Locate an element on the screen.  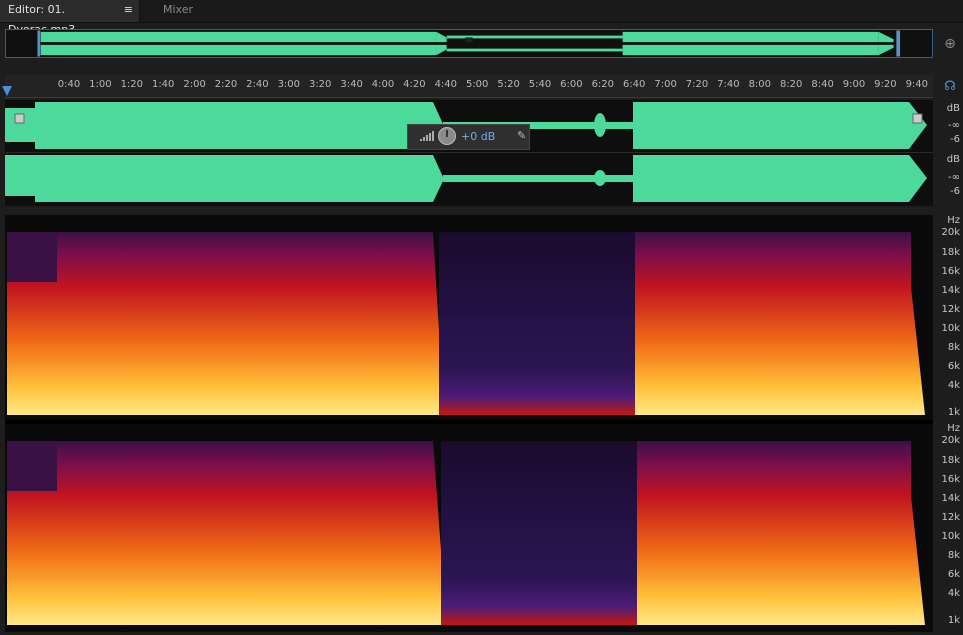
tab-menu-icon: ≡ is located at coordinates (128, 10).